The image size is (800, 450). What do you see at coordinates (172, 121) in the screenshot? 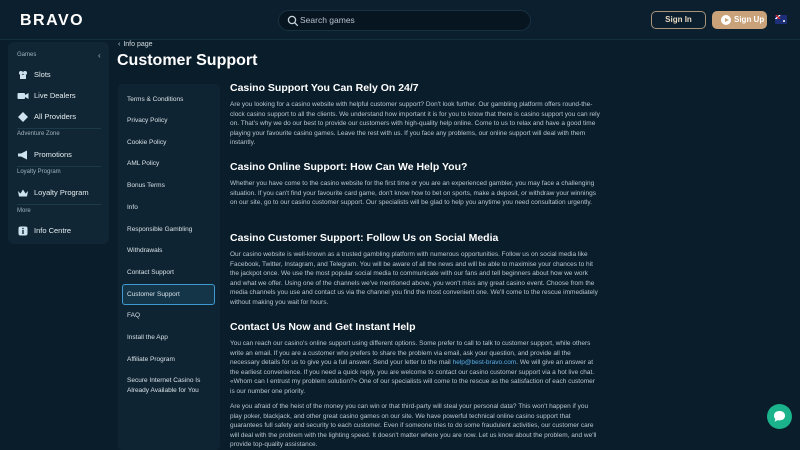
I see `submenu-item-privacy: Privacy Policy` at bounding box center [172, 121].